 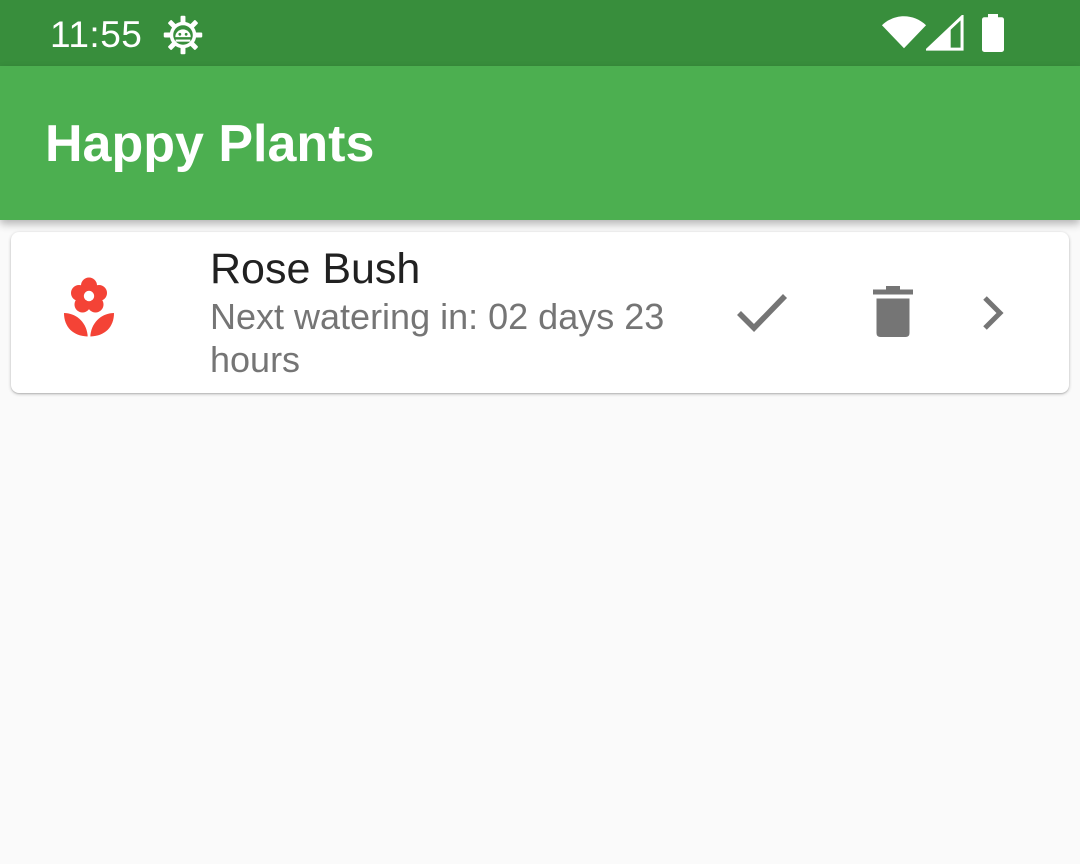 What do you see at coordinates (994, 313) in the screenshot?
I see `chevron-right-icon` at bounding box center [994, 313].